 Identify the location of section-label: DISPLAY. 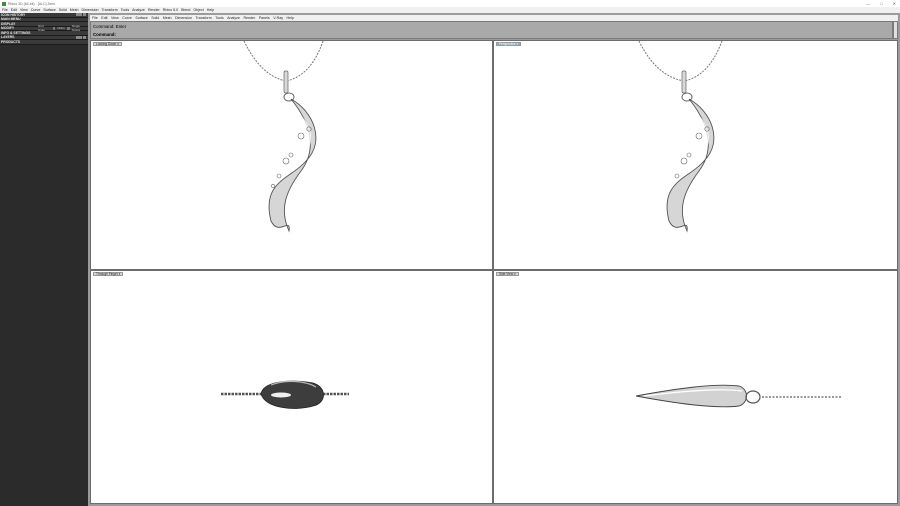
(8, 23).